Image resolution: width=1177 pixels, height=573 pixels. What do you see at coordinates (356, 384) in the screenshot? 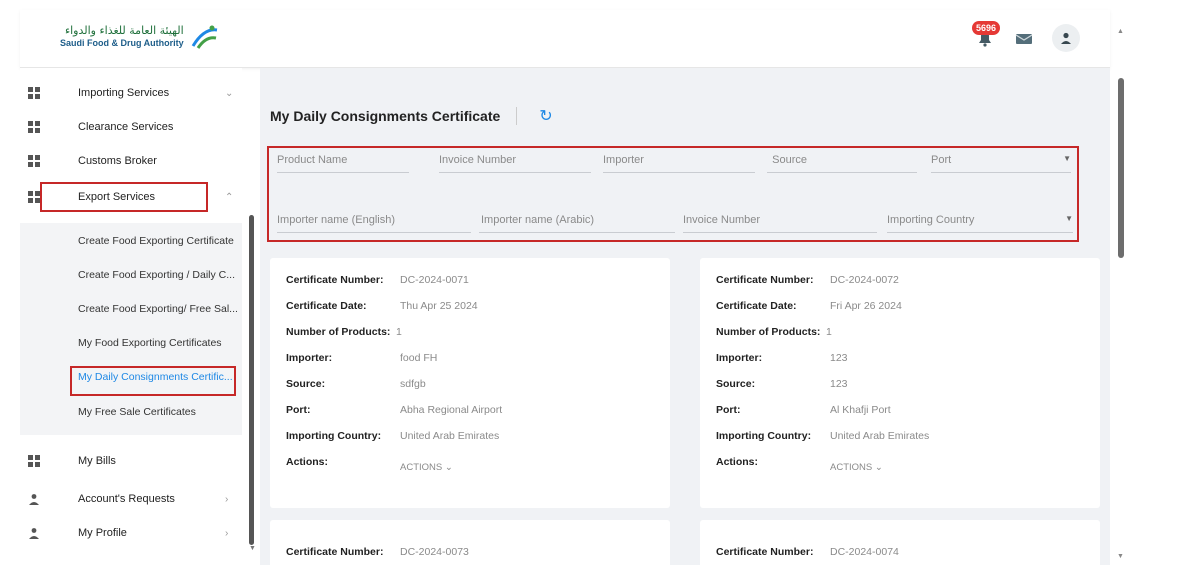
I see `source-row: Source: sdfgb` at bounding box center [356, 384].